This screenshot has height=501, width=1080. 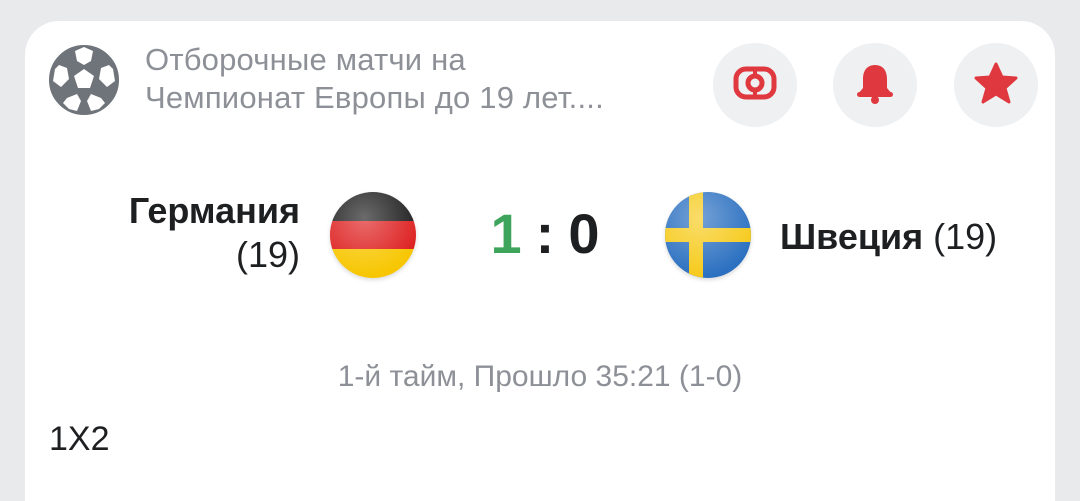 I want to click on home-score: 1, so click(x=506, y=233).